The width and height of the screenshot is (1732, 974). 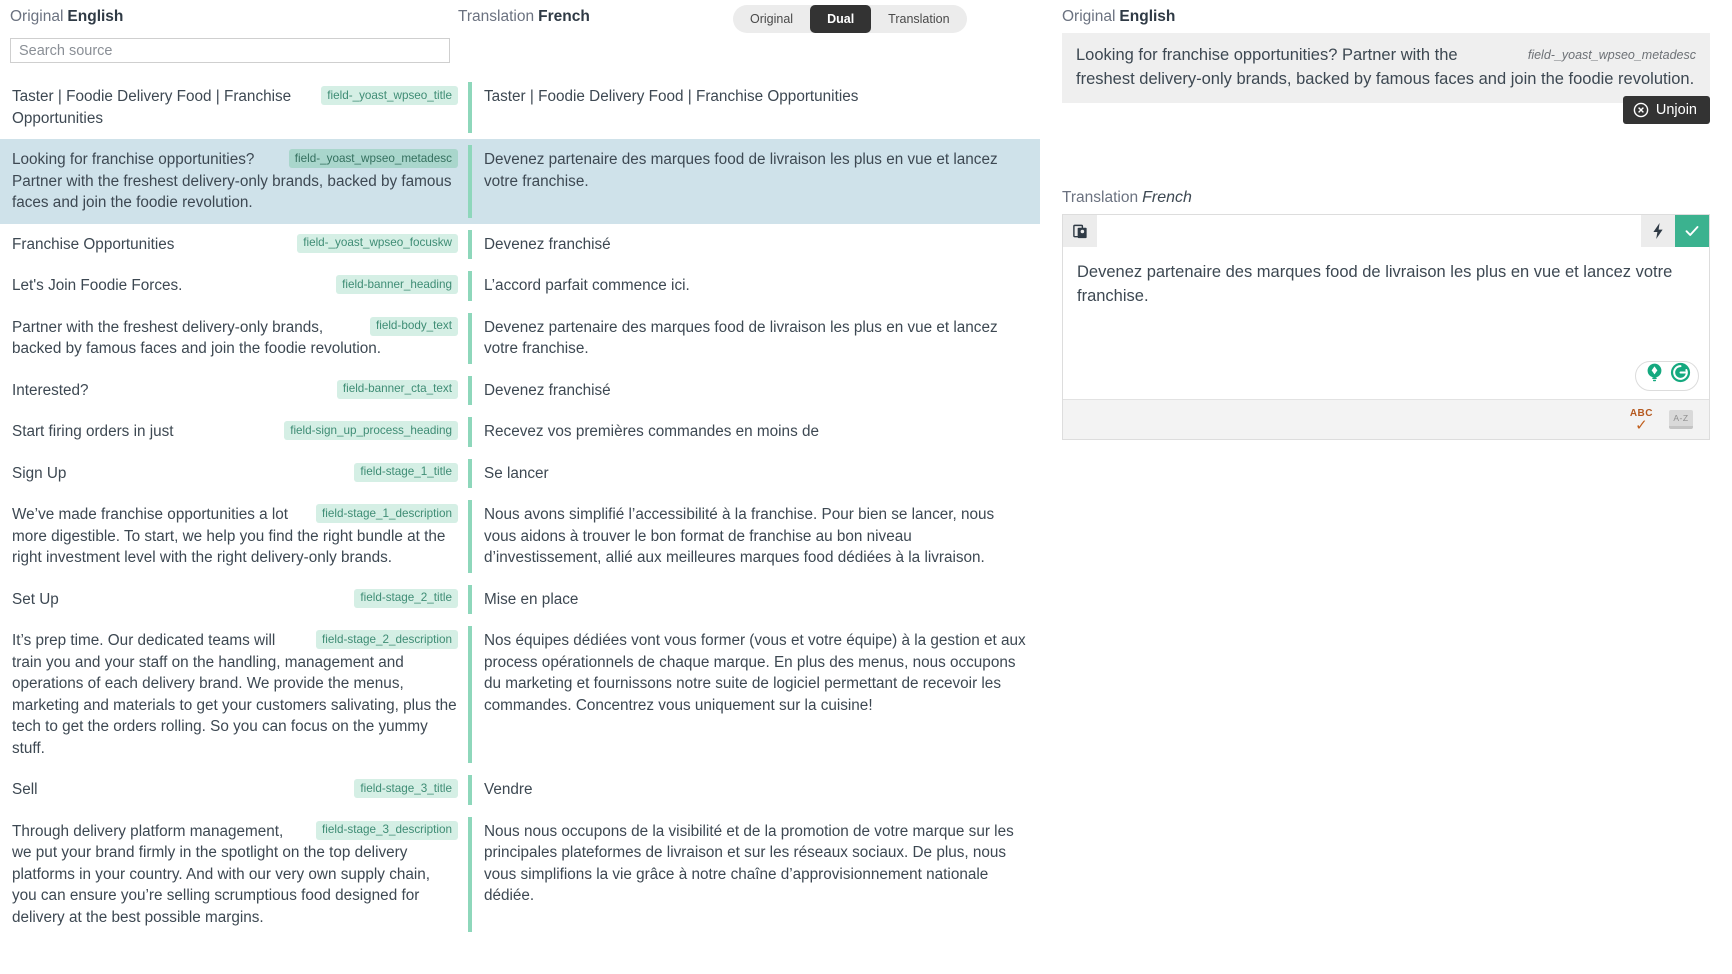 I want to click on segment-source-text: Set Up, so click(x=35, y=599).